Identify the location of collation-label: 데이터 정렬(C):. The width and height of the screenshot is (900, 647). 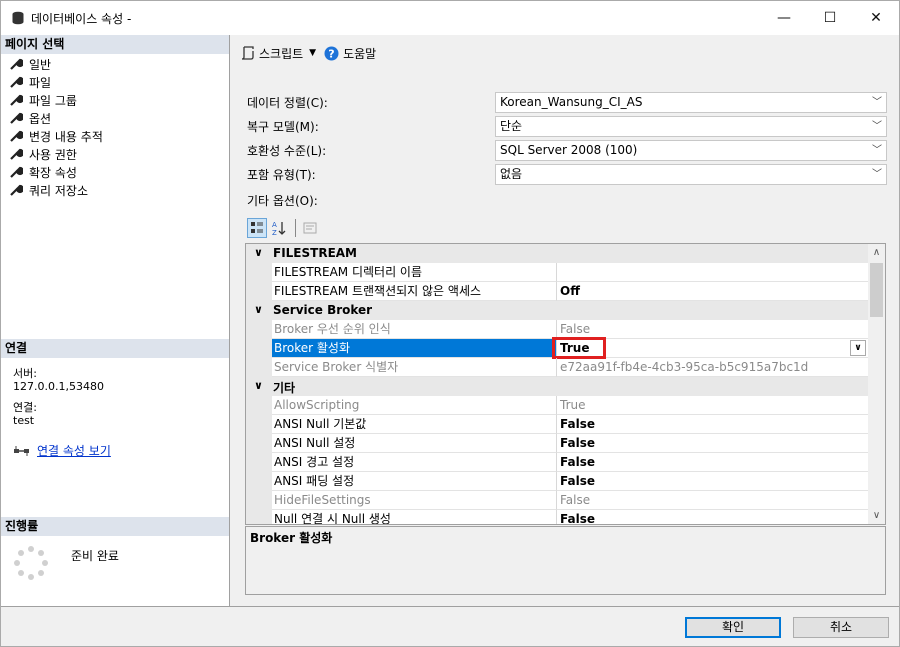
(287, 102).